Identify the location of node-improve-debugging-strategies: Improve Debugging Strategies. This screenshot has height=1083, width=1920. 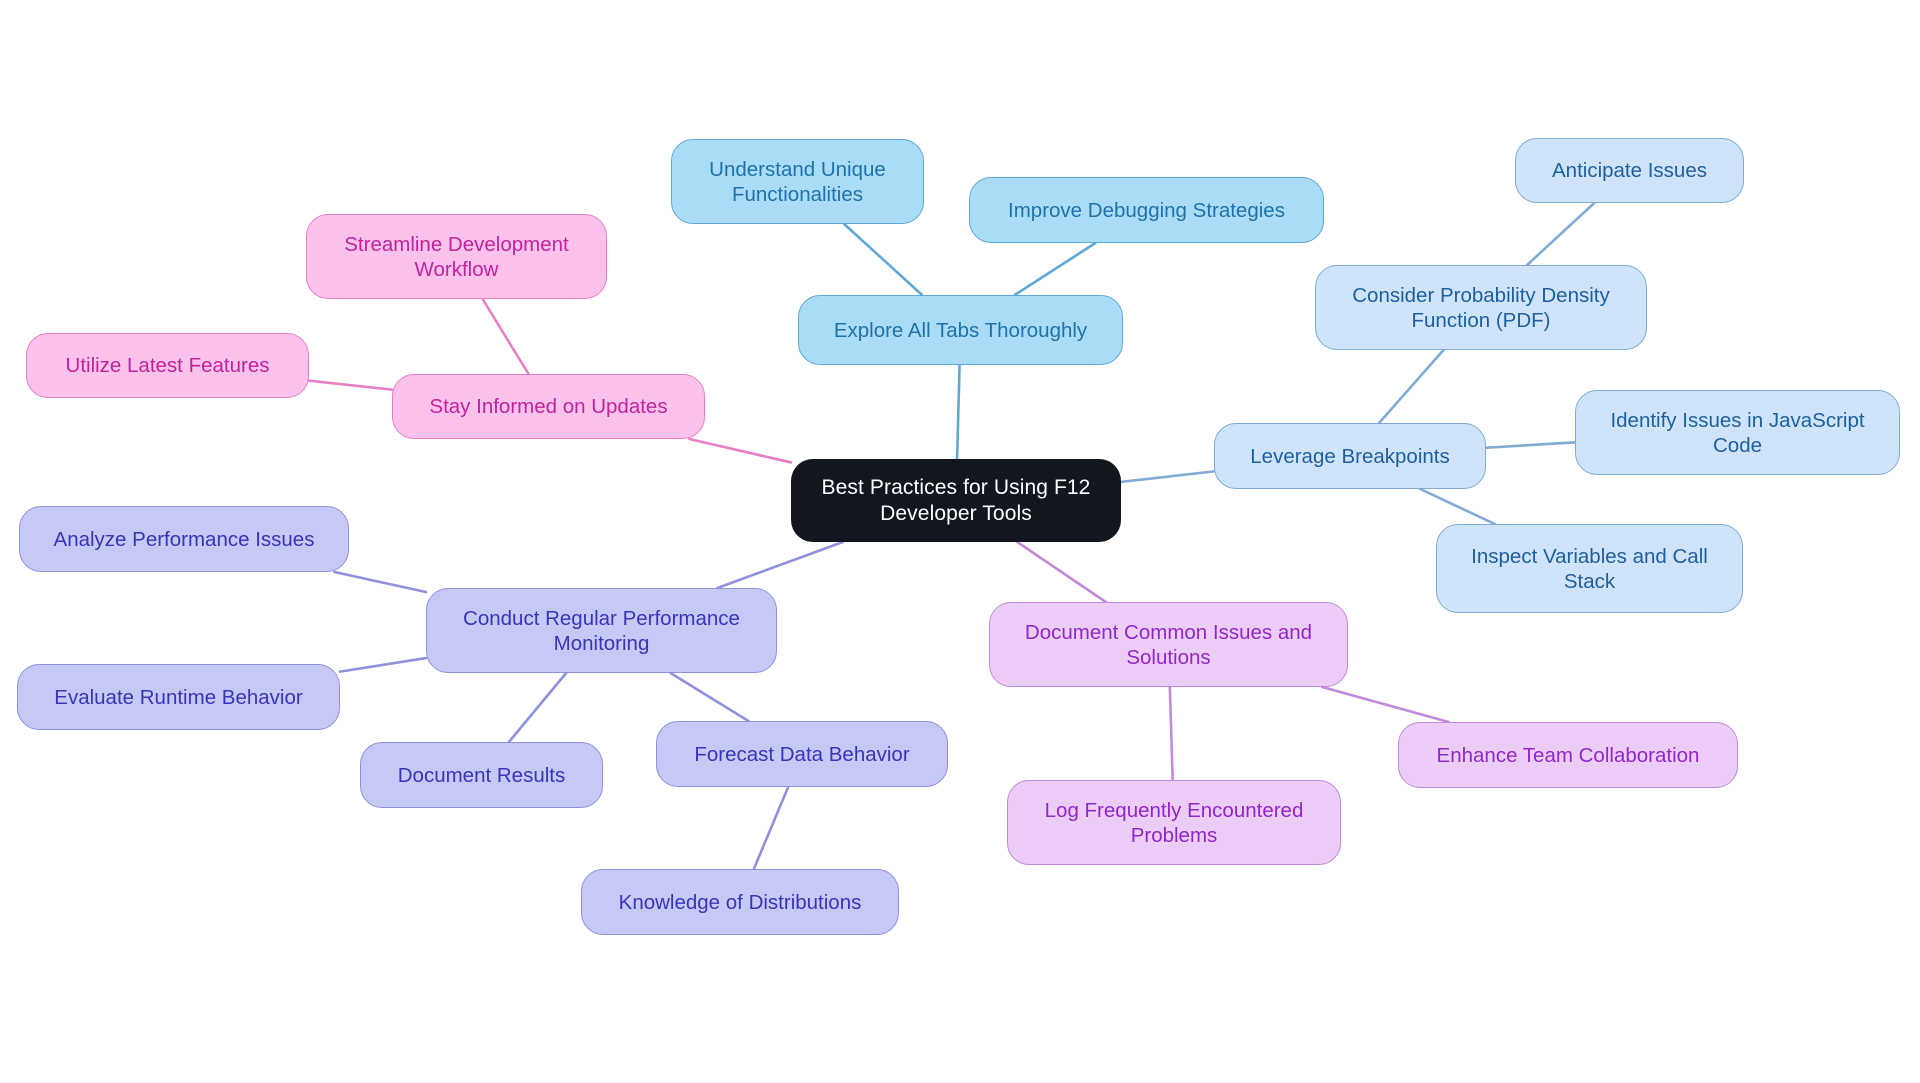
(1146, 210).